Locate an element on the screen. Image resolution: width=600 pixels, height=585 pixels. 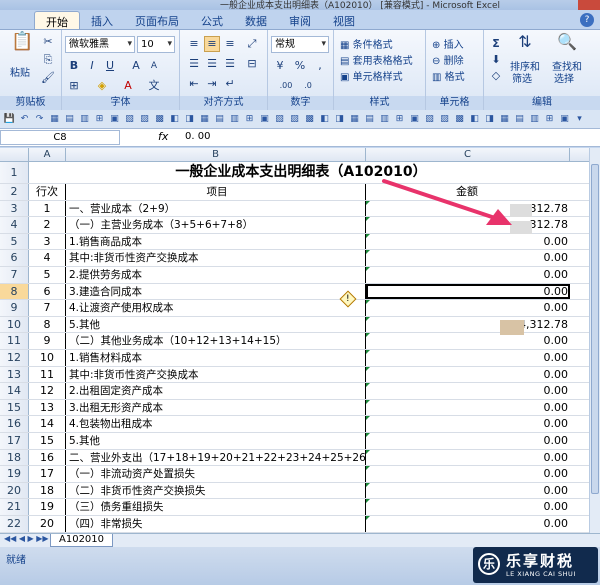
underline-icon: U is located at coordinates (110, 66).